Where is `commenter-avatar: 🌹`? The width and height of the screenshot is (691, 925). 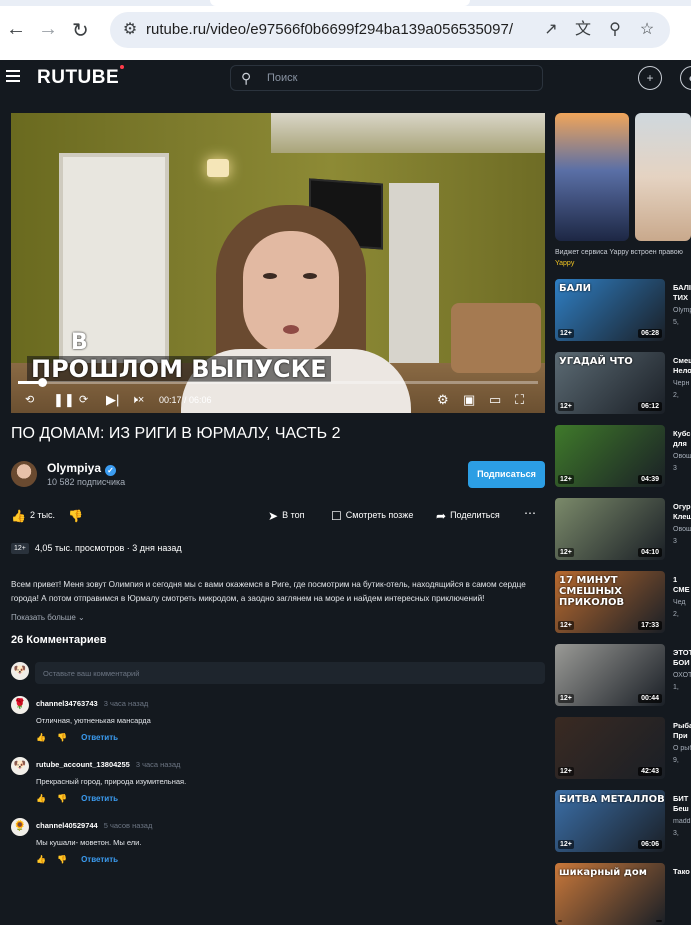 commenter-avatar: 🌹 is located at coordinates (20, 705).